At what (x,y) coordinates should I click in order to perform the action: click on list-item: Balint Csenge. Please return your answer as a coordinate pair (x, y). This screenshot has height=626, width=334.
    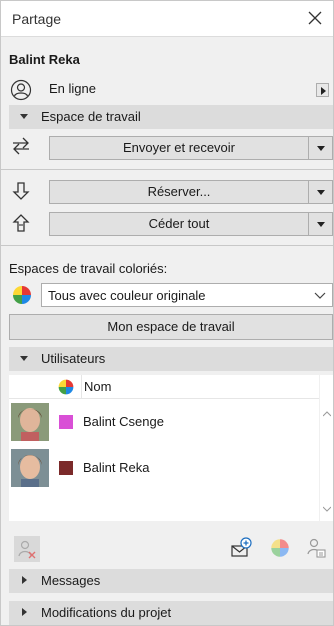
    Looking at the image, I should click on (164, 422).